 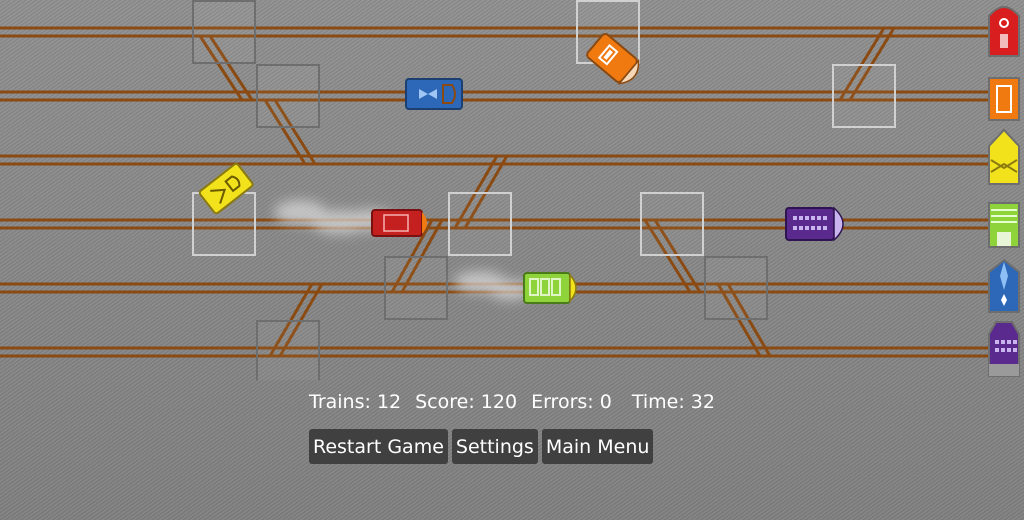 I want to click on trains-label: Trains:, so click(x=340, y=402).